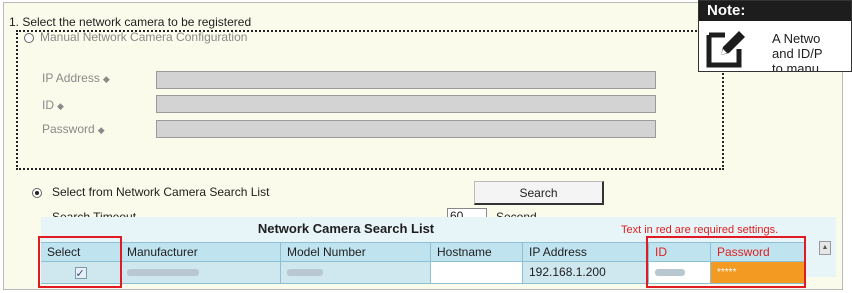 Image resolution: width=852 pixels, height=293 pixels. What do you see at coordinates (144, 37) in the screenshot?
I see `manual-config-label: Manual Network Camera Configuration` at bounding box center [144, 37].